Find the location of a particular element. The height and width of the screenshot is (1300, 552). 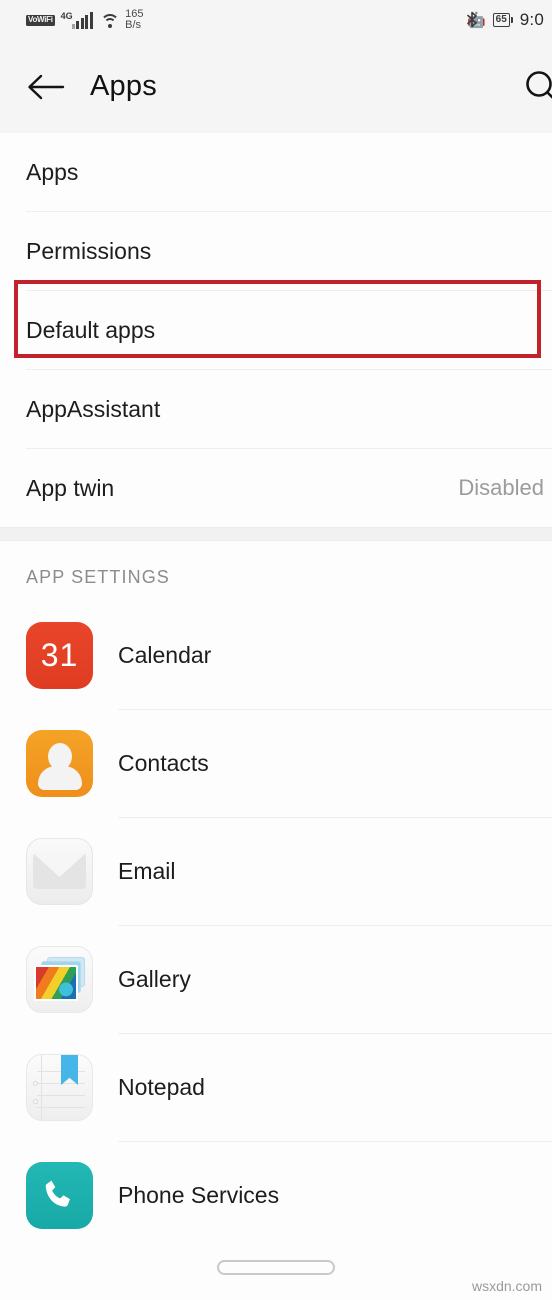

section-header-app-settings: APP SETTINGS is located at coordinates (98, 577).